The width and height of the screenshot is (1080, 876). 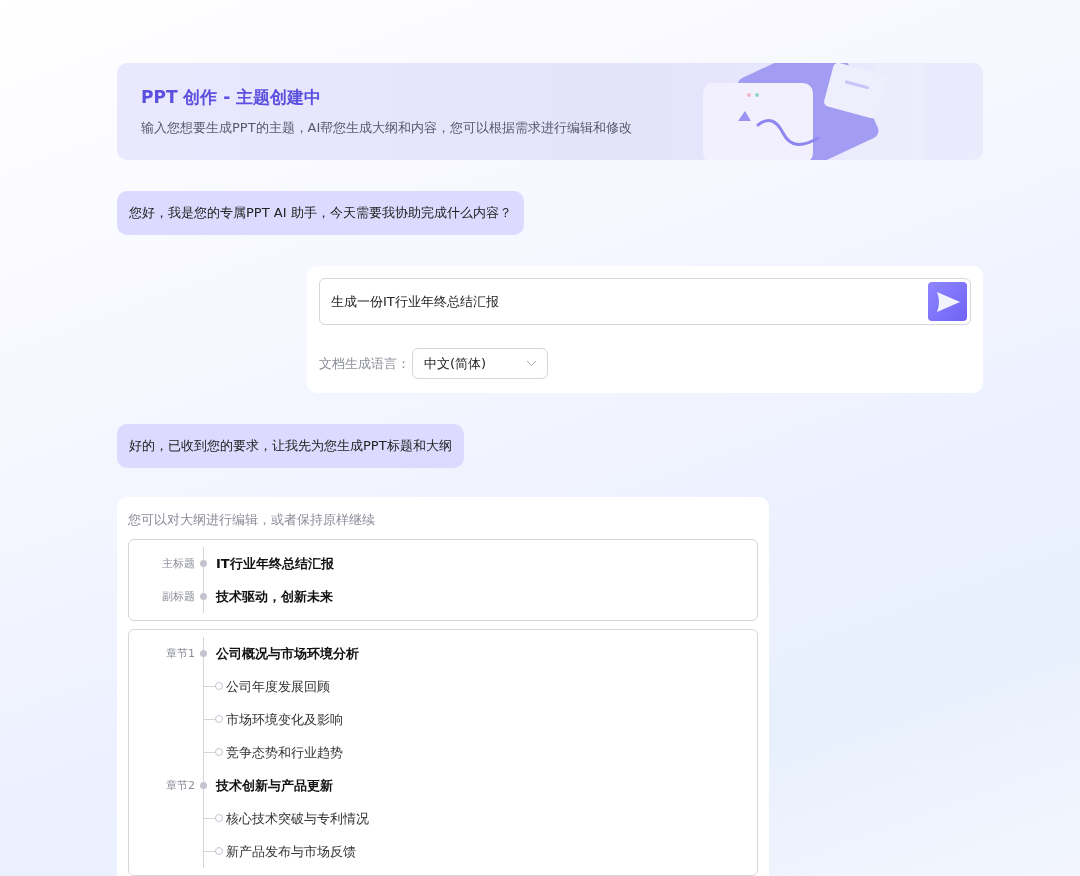 What do you see at coordinates (286, 851) in the screenshot?
I see `section-item: 新产品发布与市场反馈` at bounding box center [286, 851].